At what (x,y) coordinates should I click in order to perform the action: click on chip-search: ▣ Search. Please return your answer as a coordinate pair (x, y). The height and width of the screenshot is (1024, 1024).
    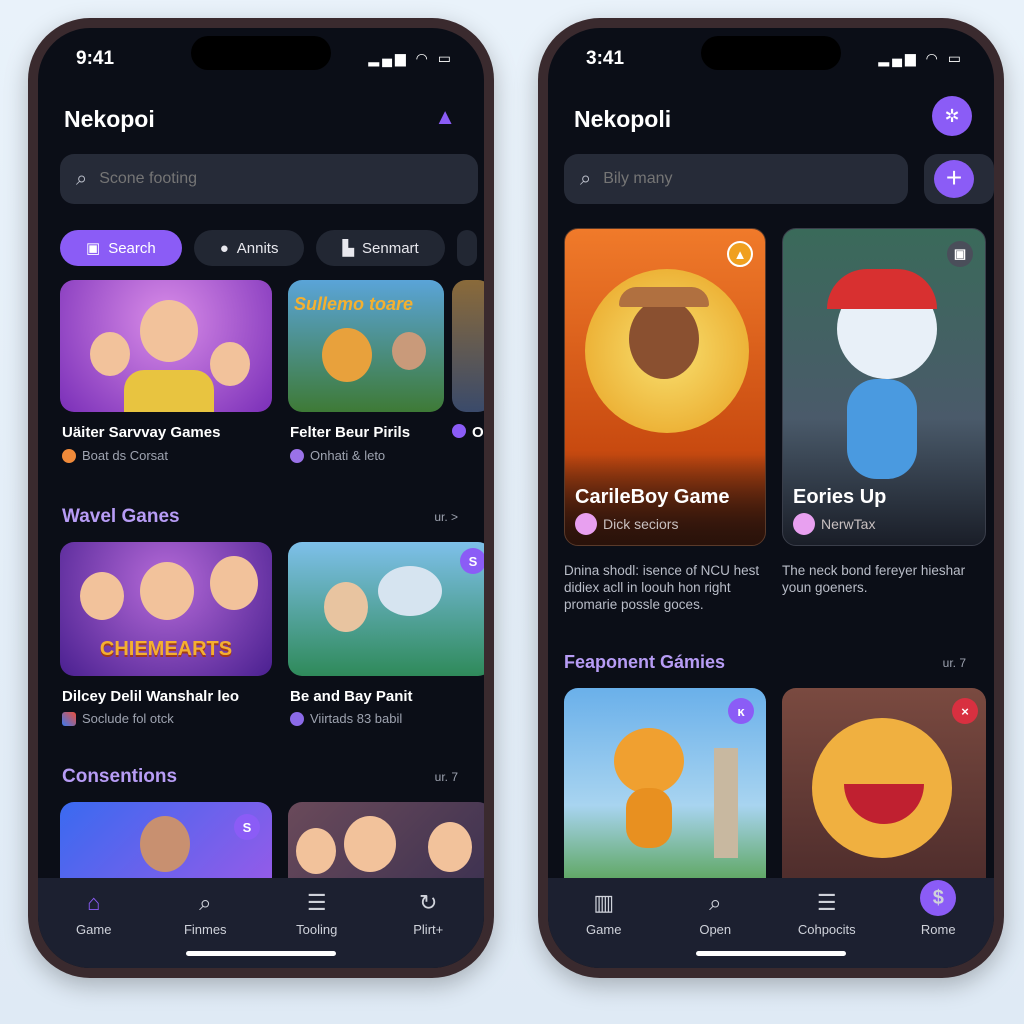
    Looking at the image, I should click on (121, 248).